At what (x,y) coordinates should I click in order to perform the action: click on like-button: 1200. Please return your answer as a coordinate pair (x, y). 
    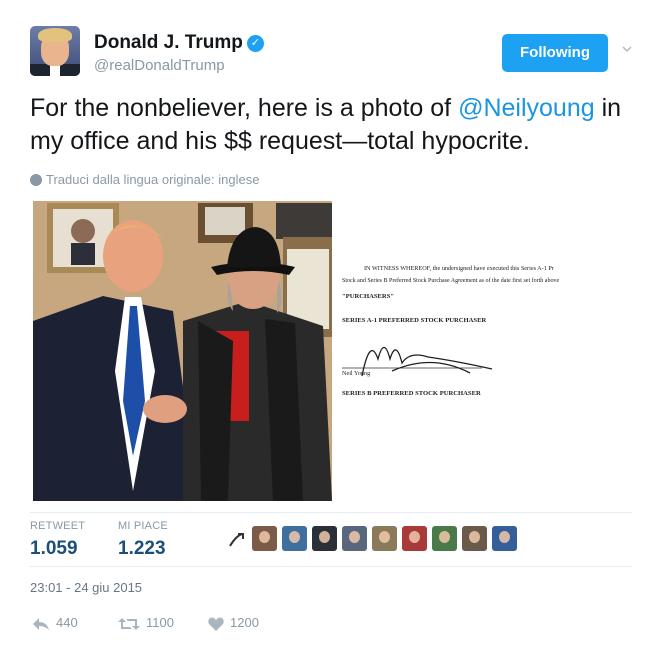
    Looking at the image, I should click on (233, 623).